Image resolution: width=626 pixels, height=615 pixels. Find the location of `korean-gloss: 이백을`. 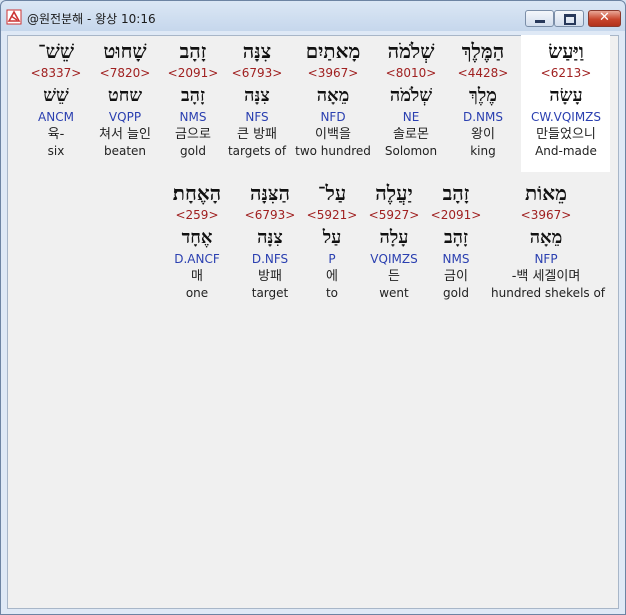

korean-gloss: 이백을 is located at coordinates (333, 134).